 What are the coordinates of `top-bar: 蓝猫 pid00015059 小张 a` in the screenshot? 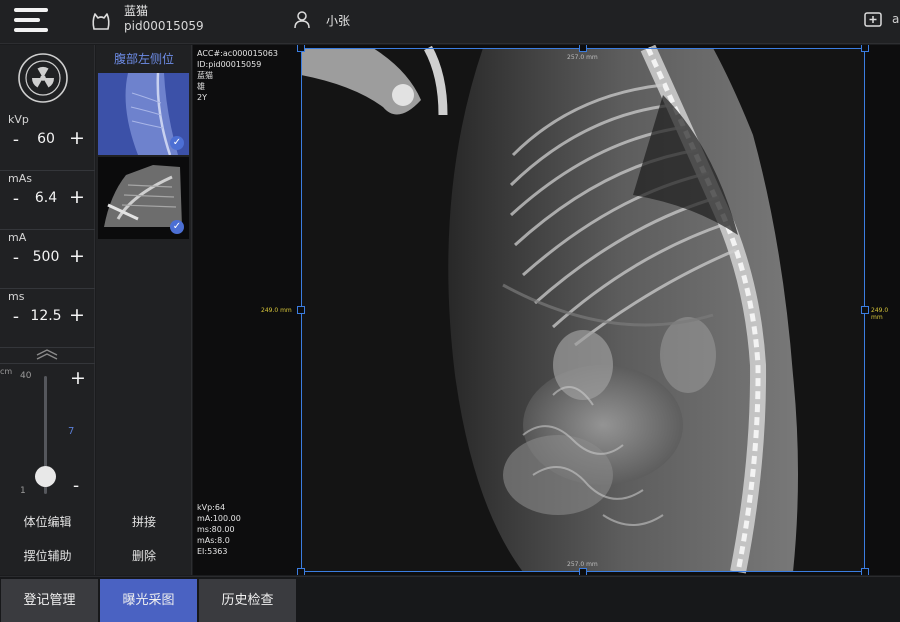 It's located at (450, 22).